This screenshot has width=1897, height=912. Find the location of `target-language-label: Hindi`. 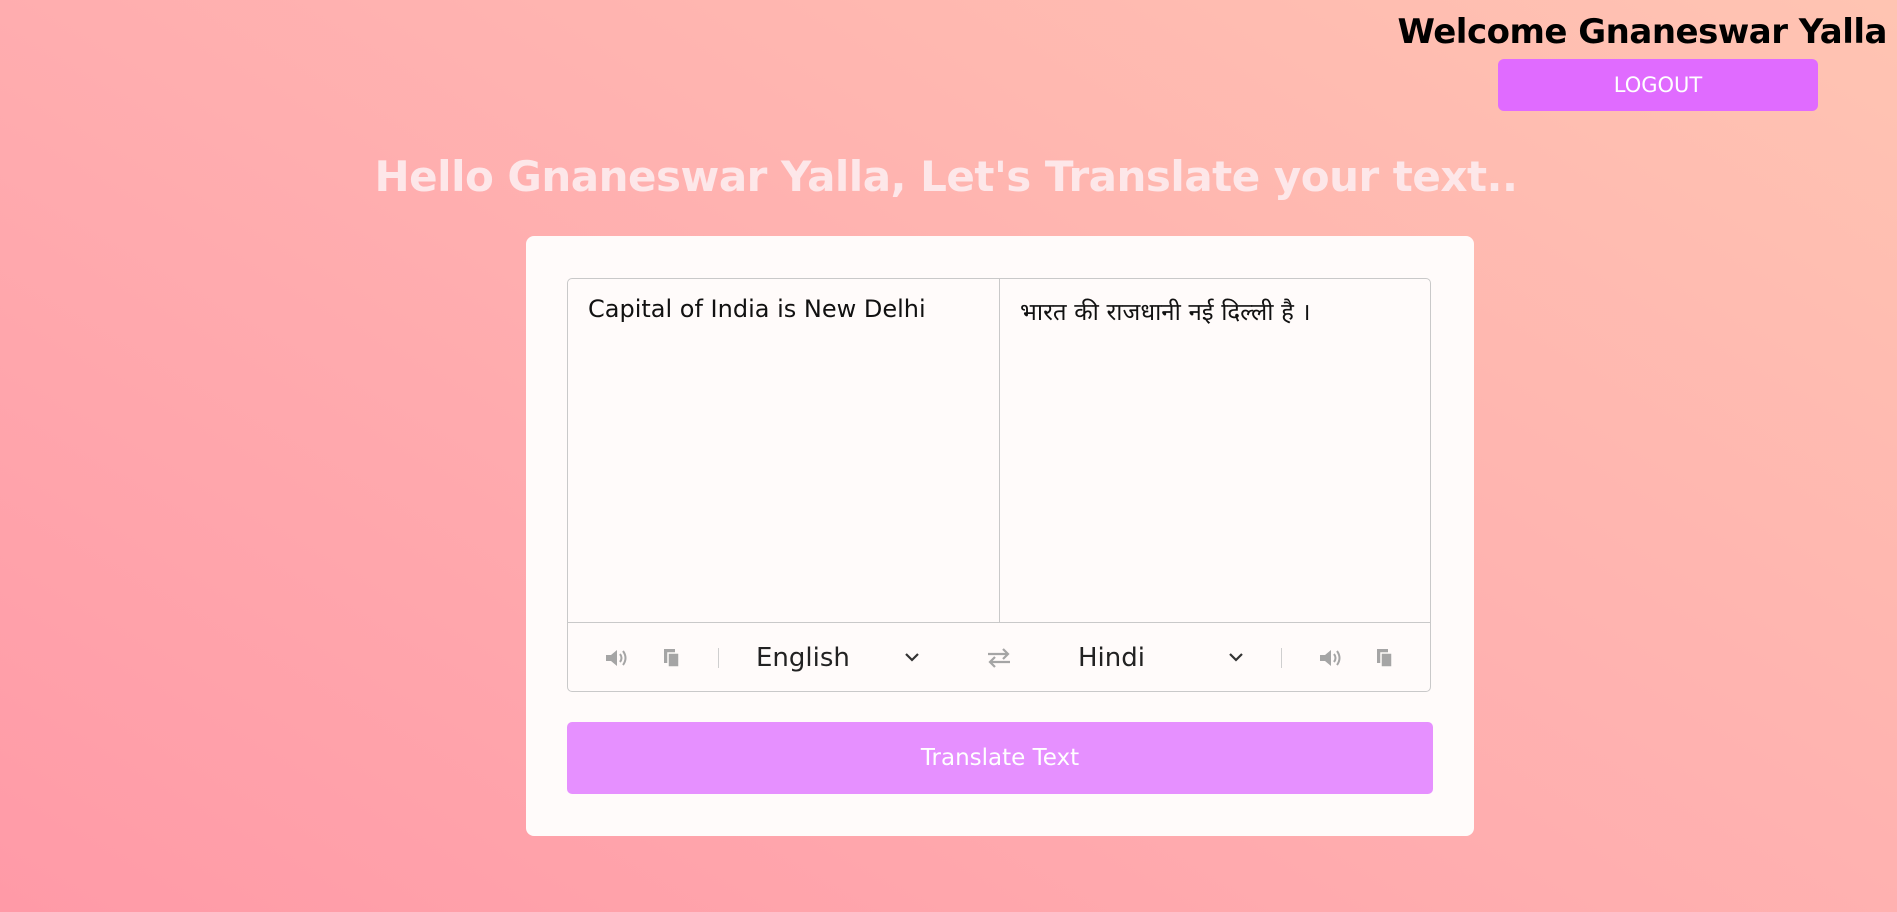

target-language-label: Hindi is located at coordinates (1111, 658).